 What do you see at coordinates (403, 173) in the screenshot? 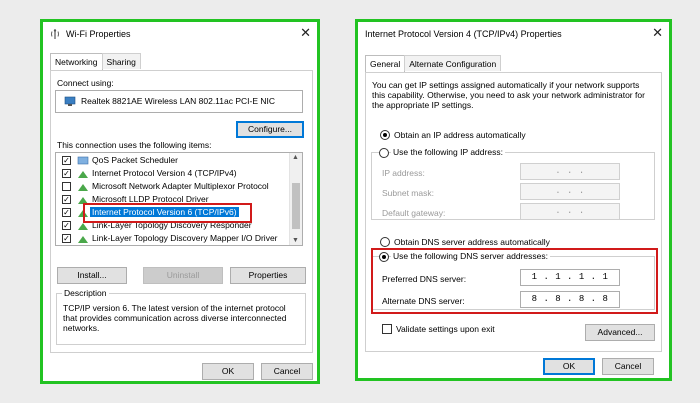
I see `ip-address-label: IP address:` at bounding box center [403, 173].